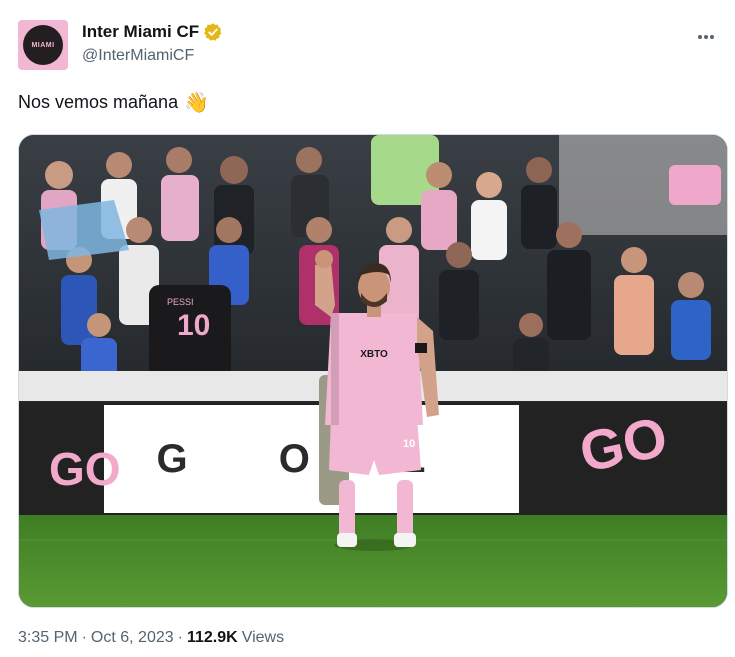 The image size is (735, 657). I want to click on crowd-pink-jersey-fan: PESSI 10, so click(190, 332).